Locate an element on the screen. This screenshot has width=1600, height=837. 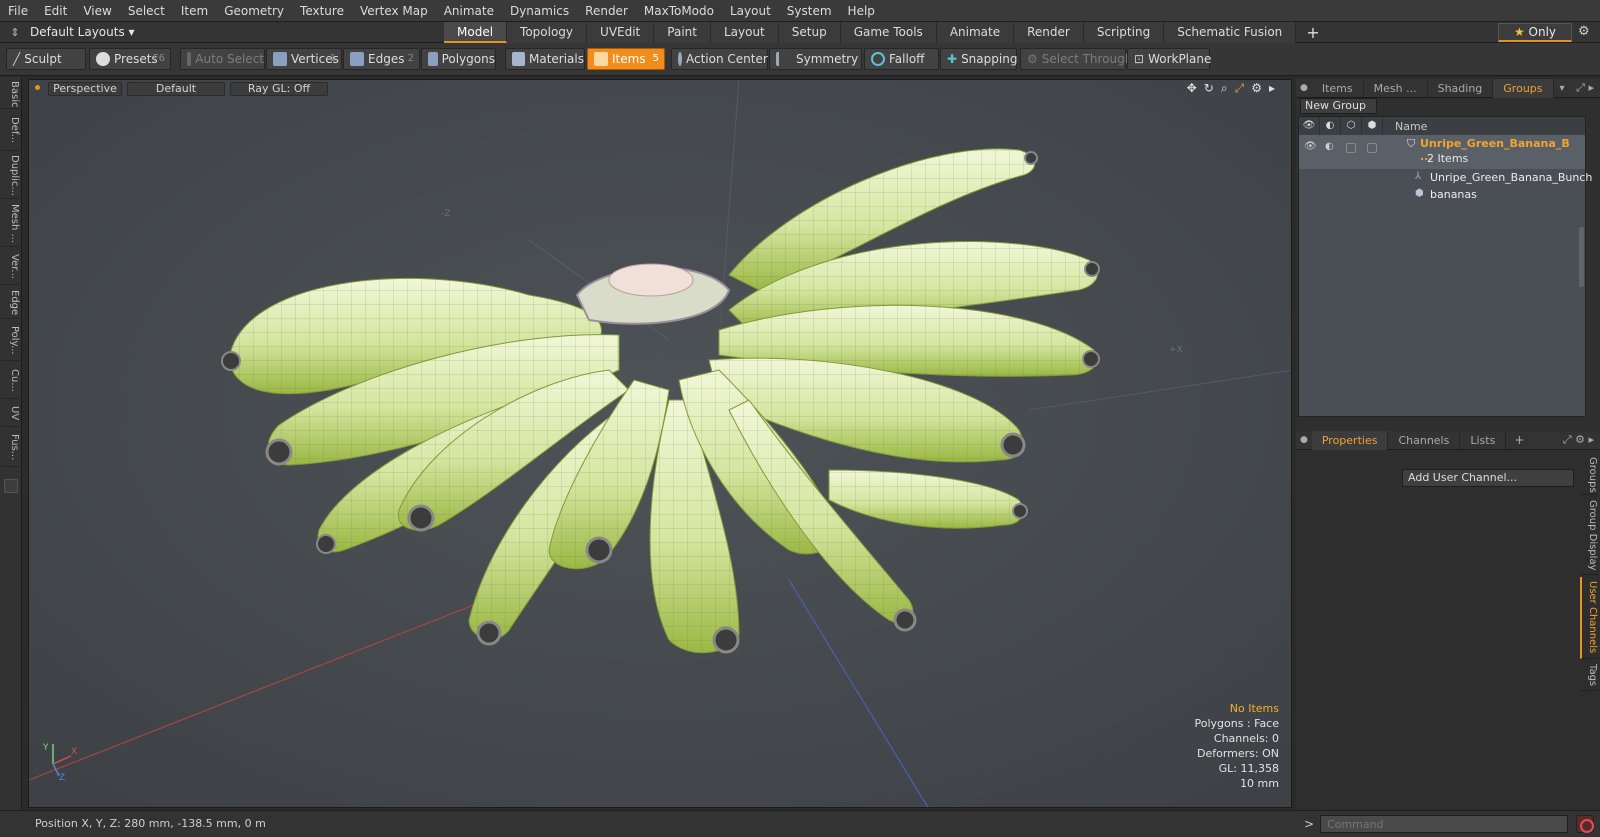
side-tab-tags: Tags is located at coordinates (1589, 676).